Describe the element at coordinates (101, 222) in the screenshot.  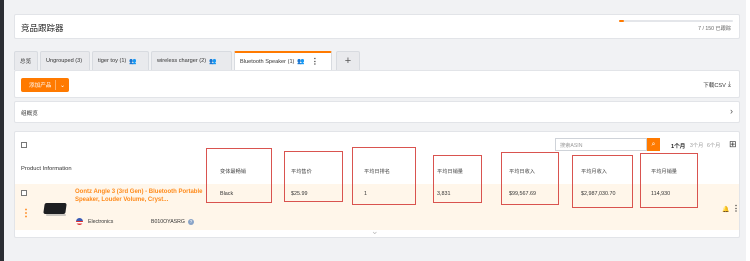
I see `product-category: Electronics` at that location.